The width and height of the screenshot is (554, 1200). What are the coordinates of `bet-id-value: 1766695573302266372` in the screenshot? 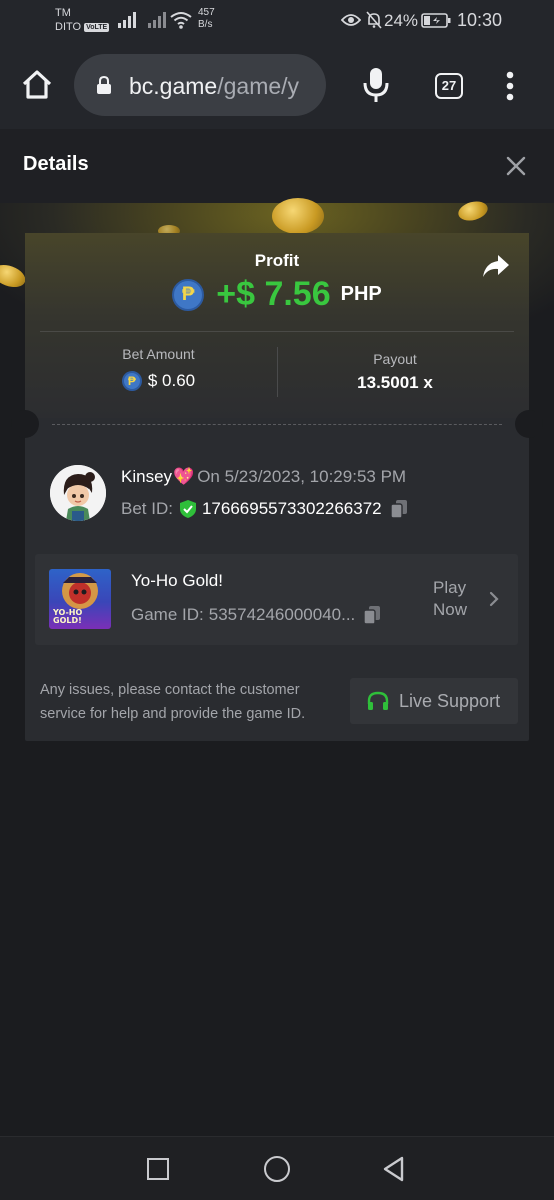 It's located at (291, 508).